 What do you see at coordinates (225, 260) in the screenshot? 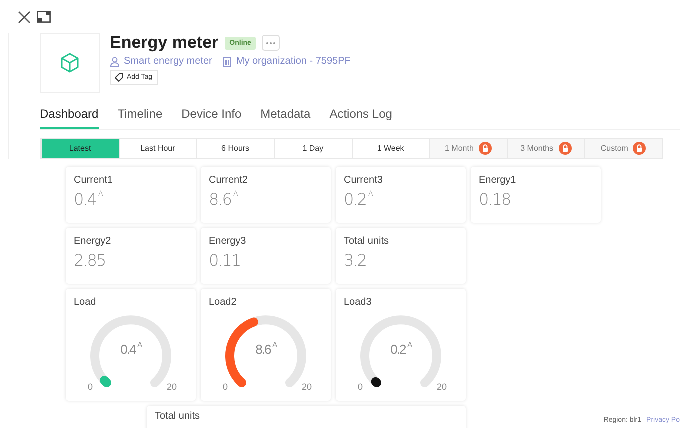
I see `widget-value: 0.11` at bounding box center [225, 260].